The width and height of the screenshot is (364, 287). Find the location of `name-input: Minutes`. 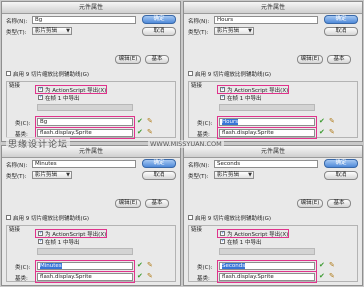

name-input: Minutes is located at coordinates (84, 164).